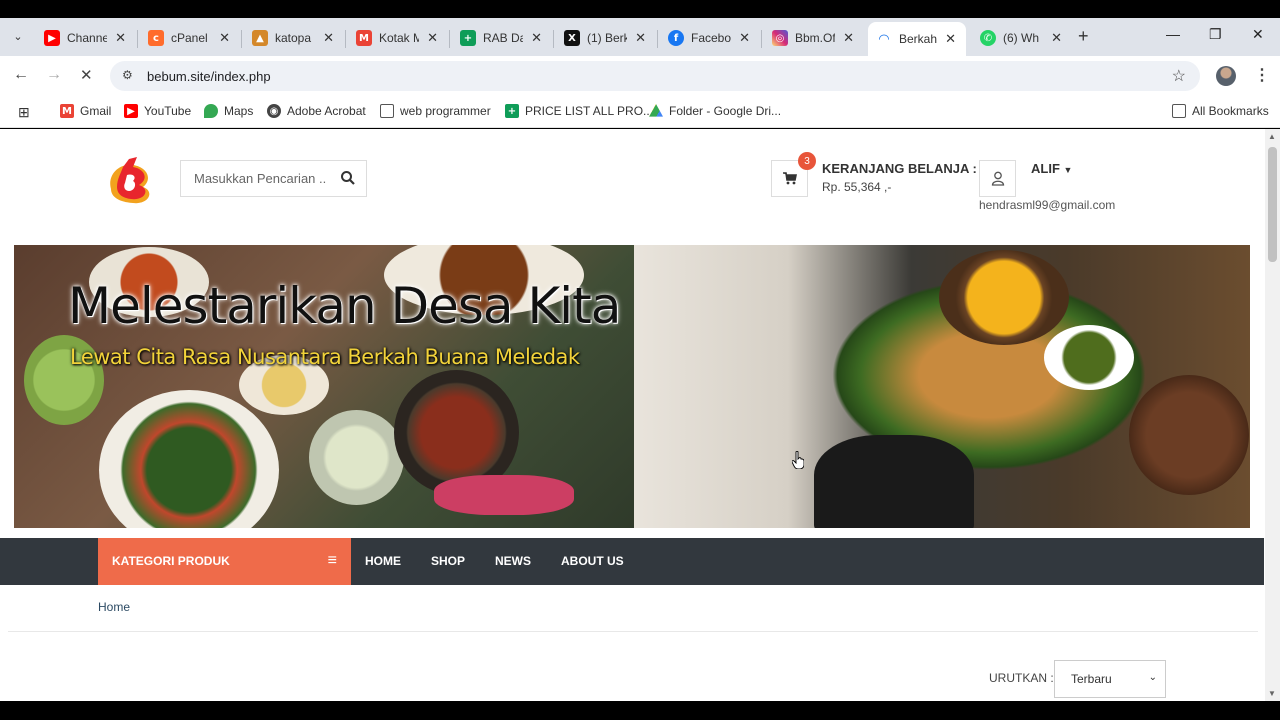 The image size is (1280, 720). What do you see at coordinates (816, 38) in the screenshot?
I see `tab-instagram: ◎ Bbm.Of ✕` at bounding box center [816, 38].